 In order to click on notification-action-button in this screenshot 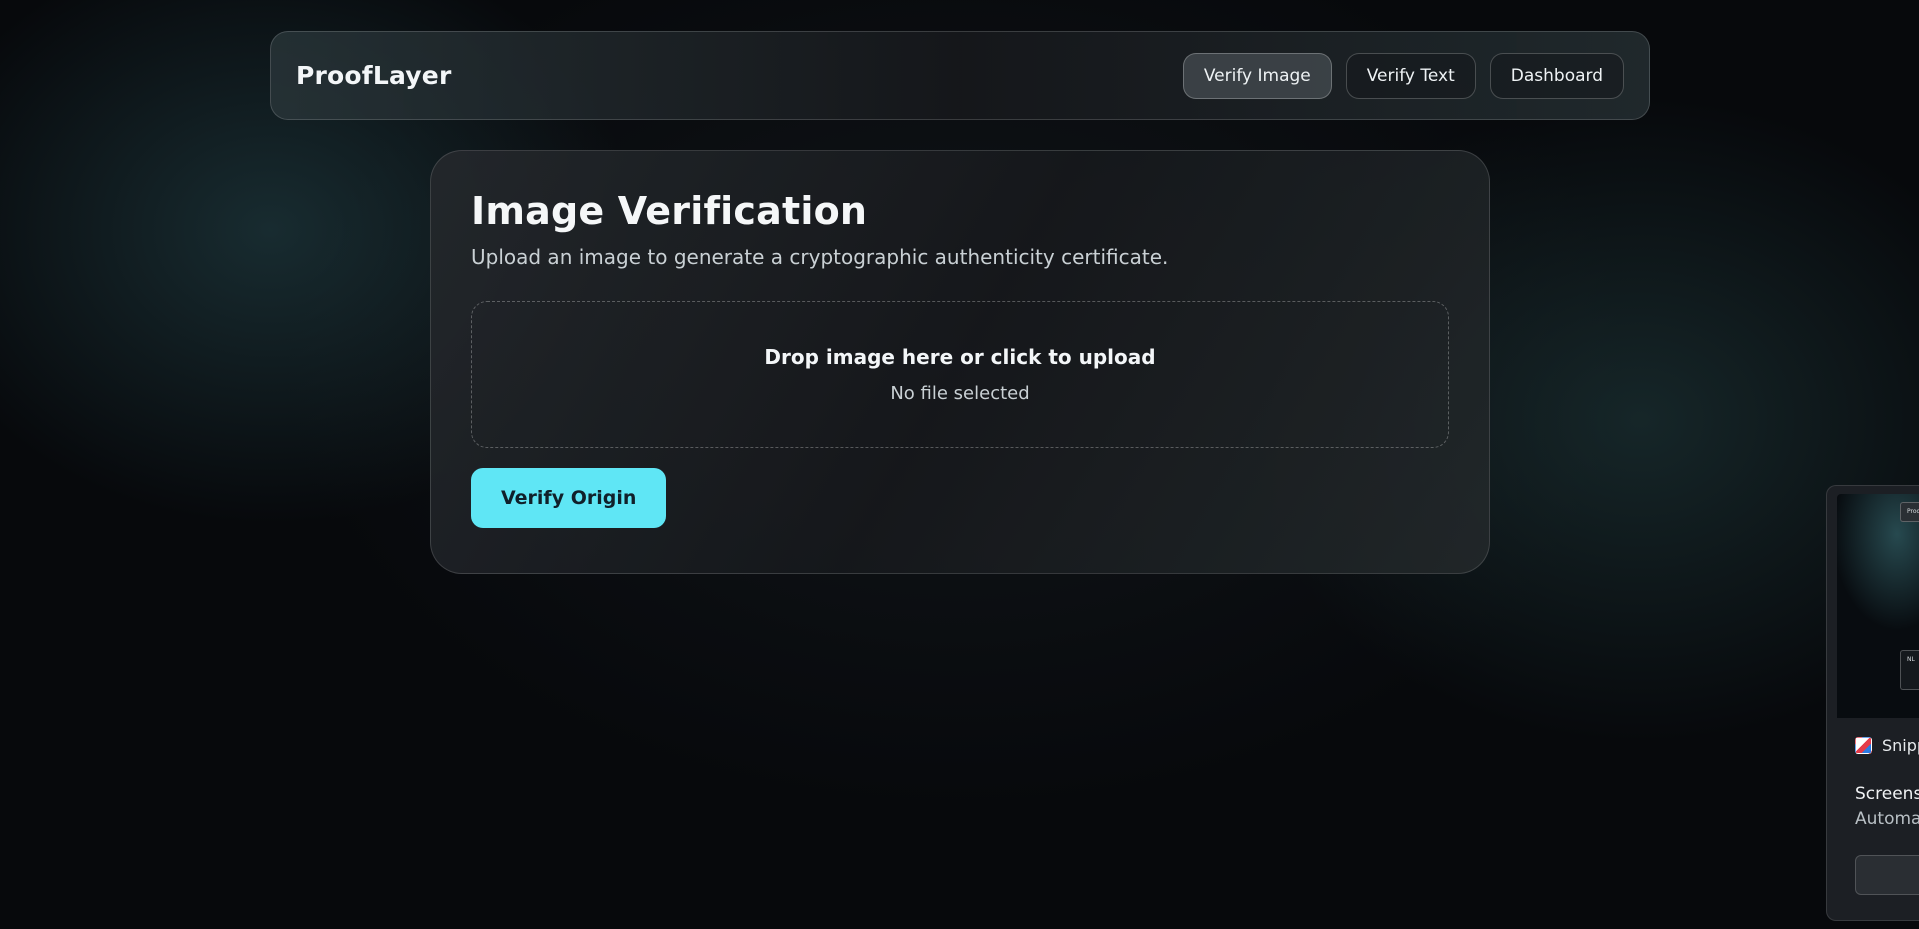, I will do `click(1887, 875)`.